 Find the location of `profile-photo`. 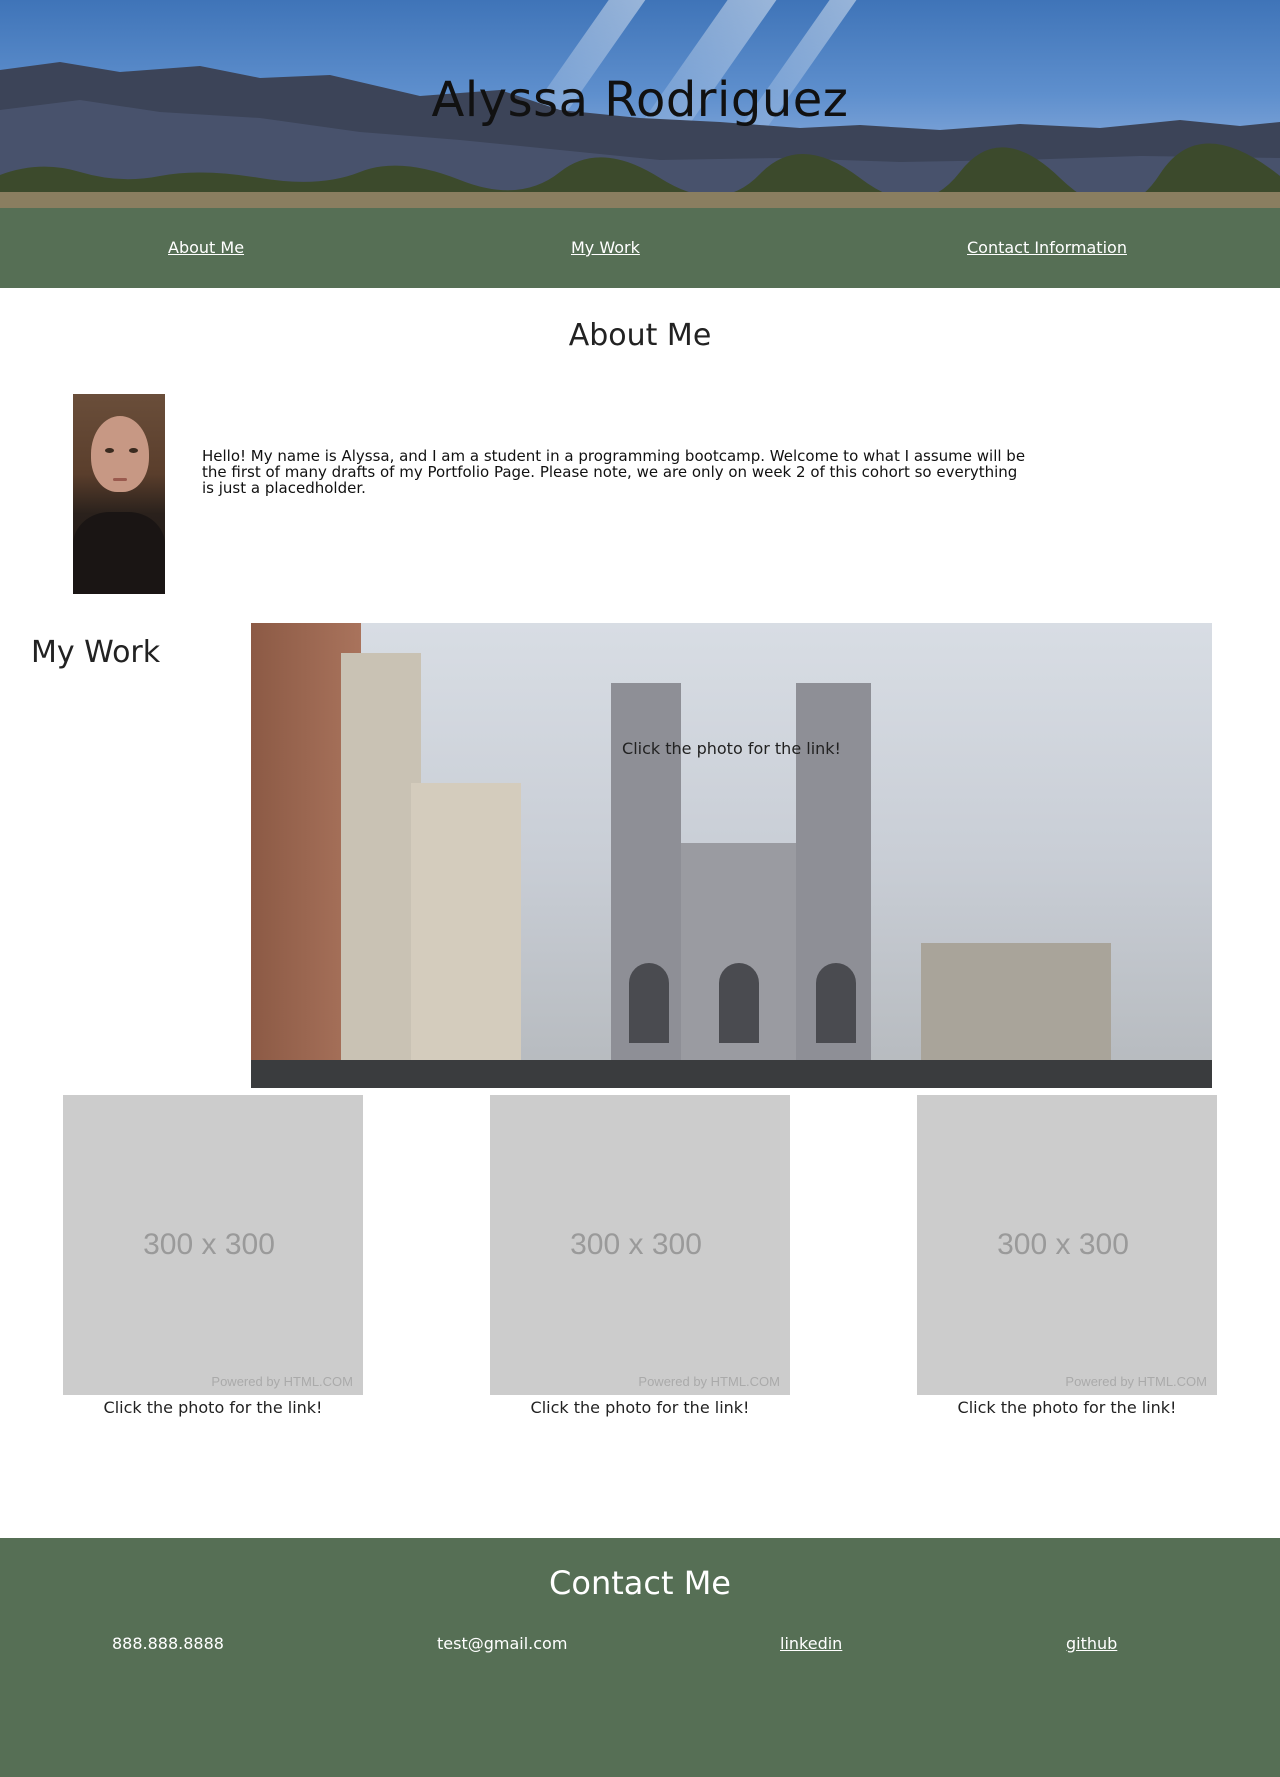

profile-photo is located at coordinates (119, 494).